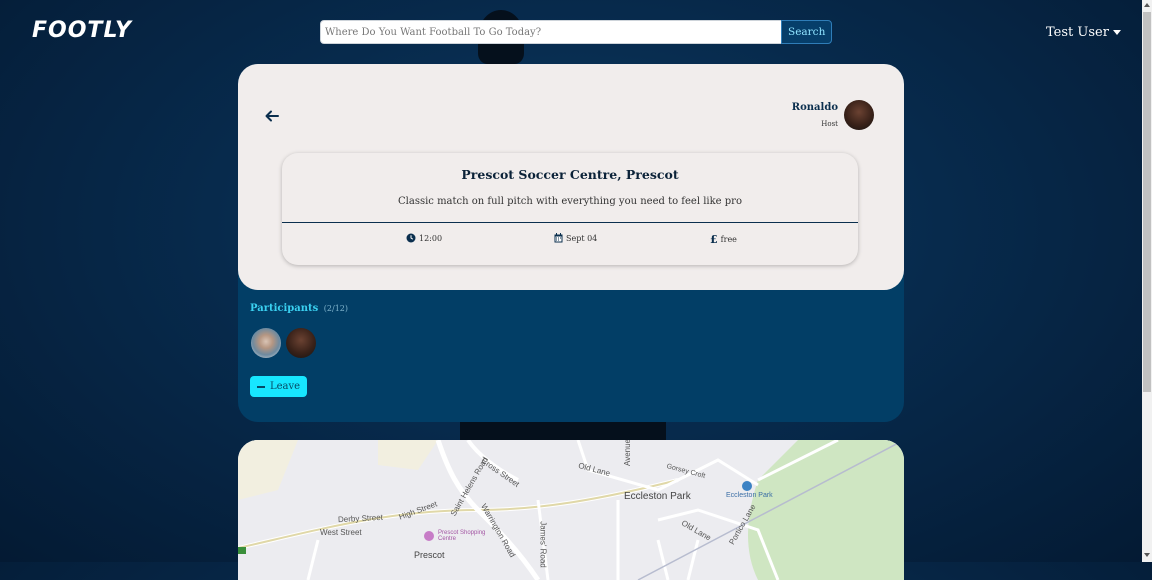  Describe the element at coordinates (1116, 32) in the screenshot. I see `caret-down-icon` at that location.